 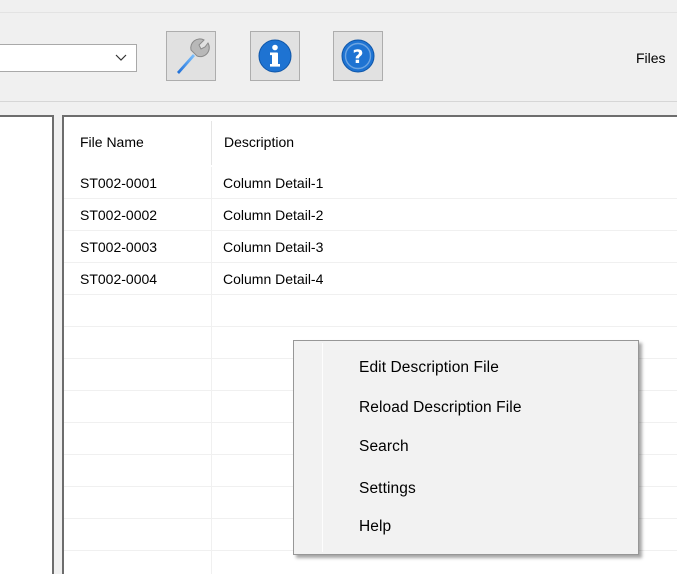 What do you see at coordinates (119, 183) in the screenshot?
I see `file-name-cell: ST002-0001` at bounding box center [119, 183].